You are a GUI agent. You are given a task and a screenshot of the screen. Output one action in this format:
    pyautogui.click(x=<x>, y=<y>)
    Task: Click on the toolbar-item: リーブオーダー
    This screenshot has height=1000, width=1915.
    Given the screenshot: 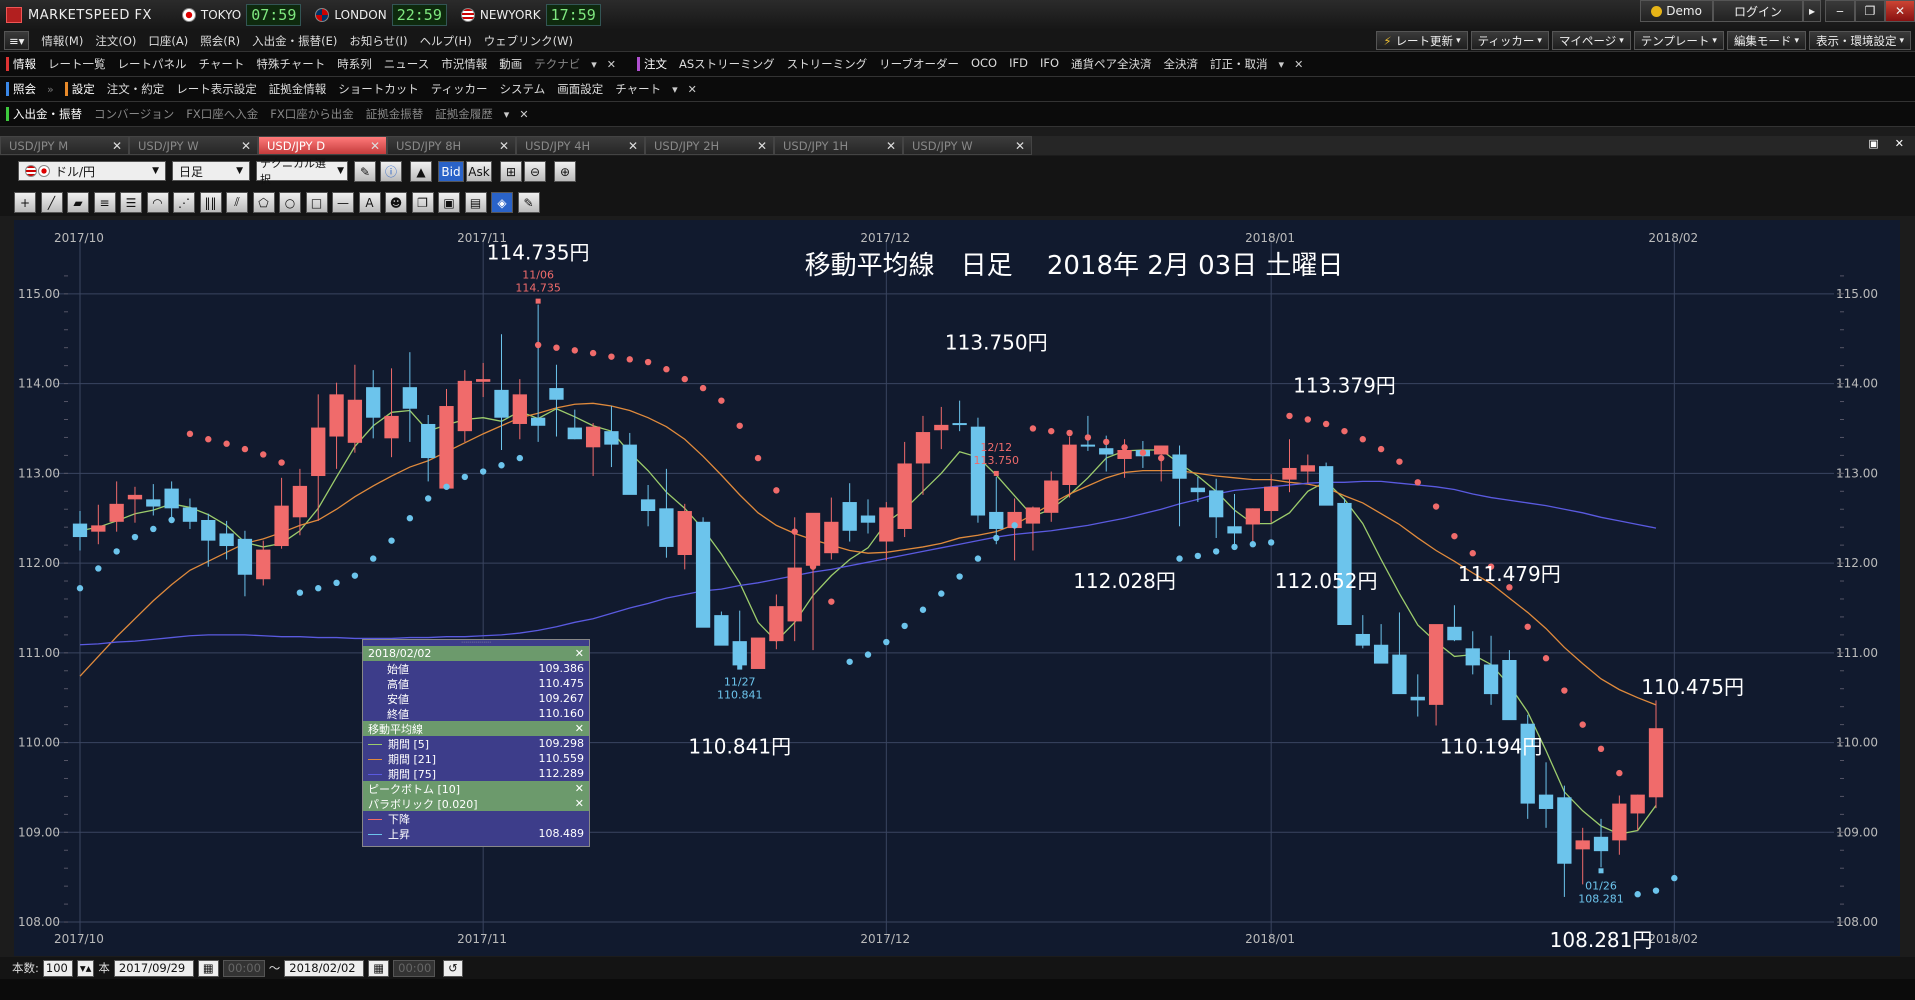 What is the action you would take?
    pyautogui.click(x=919, y=64)
    